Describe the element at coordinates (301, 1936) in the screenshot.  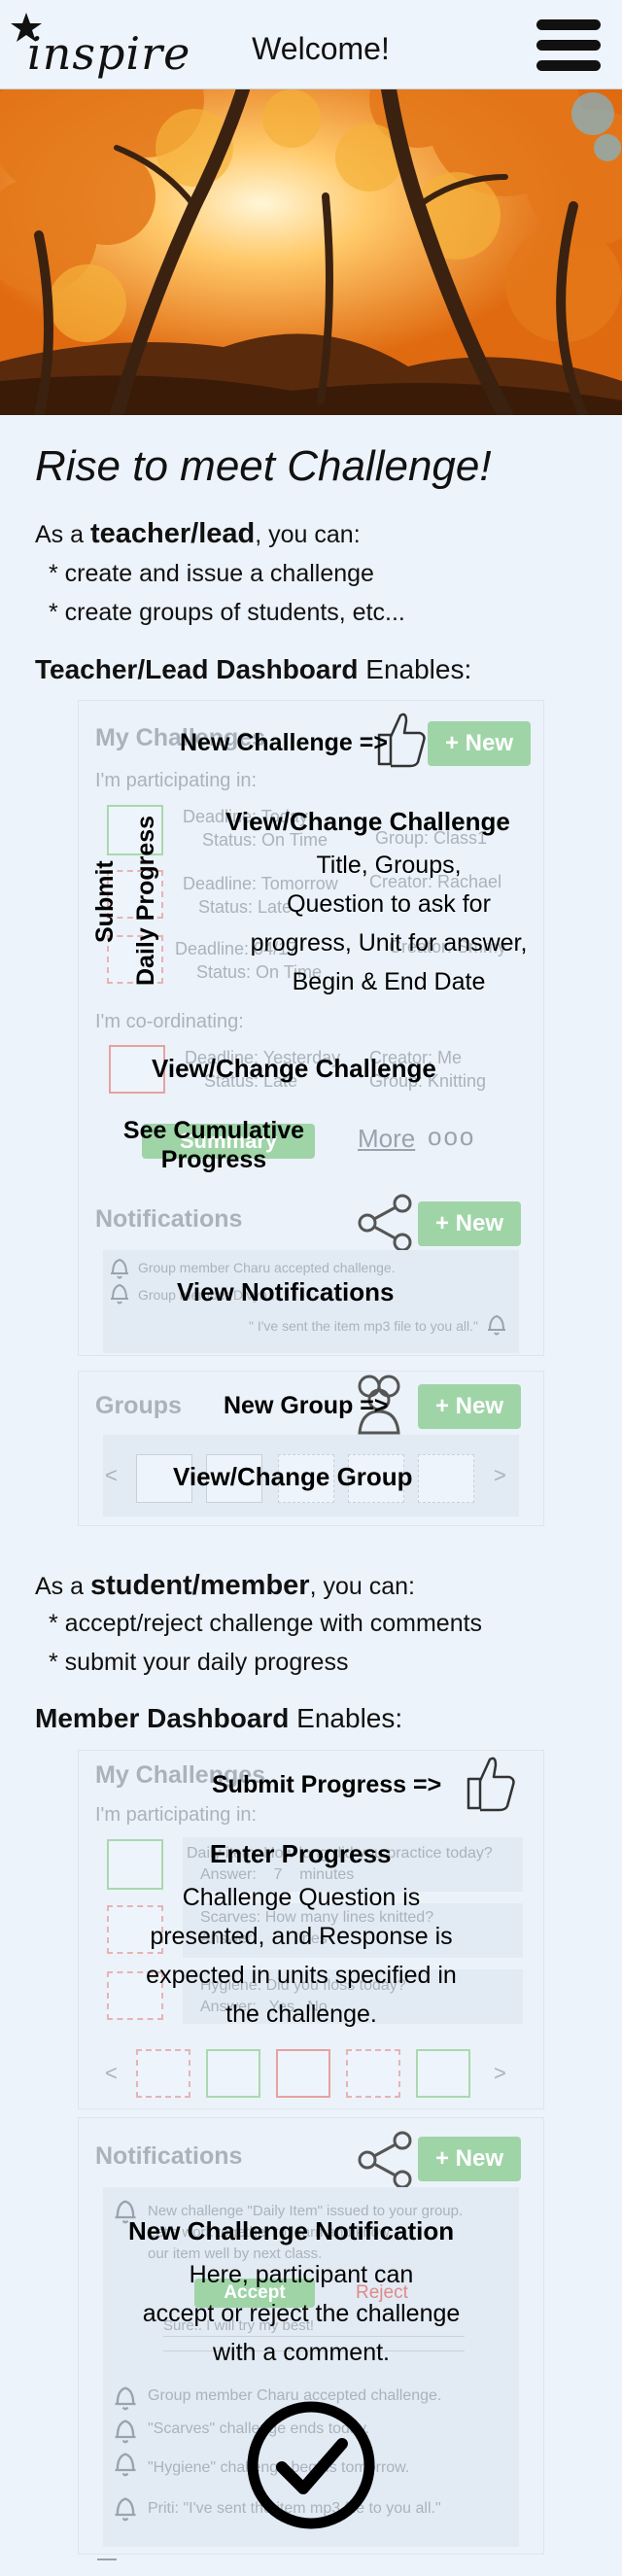
I see `annotation-line: presented, and Response is` at that location.